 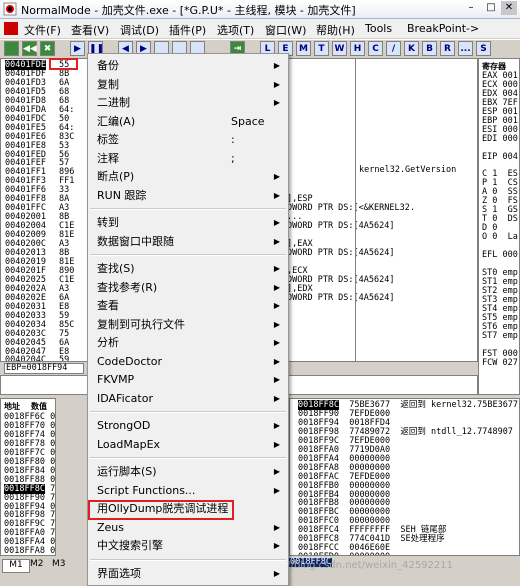 What do you see at coordinates (39, 406) in the screenshot?
I see `dump-value-header: 数值` at bounding box center [39, 406].